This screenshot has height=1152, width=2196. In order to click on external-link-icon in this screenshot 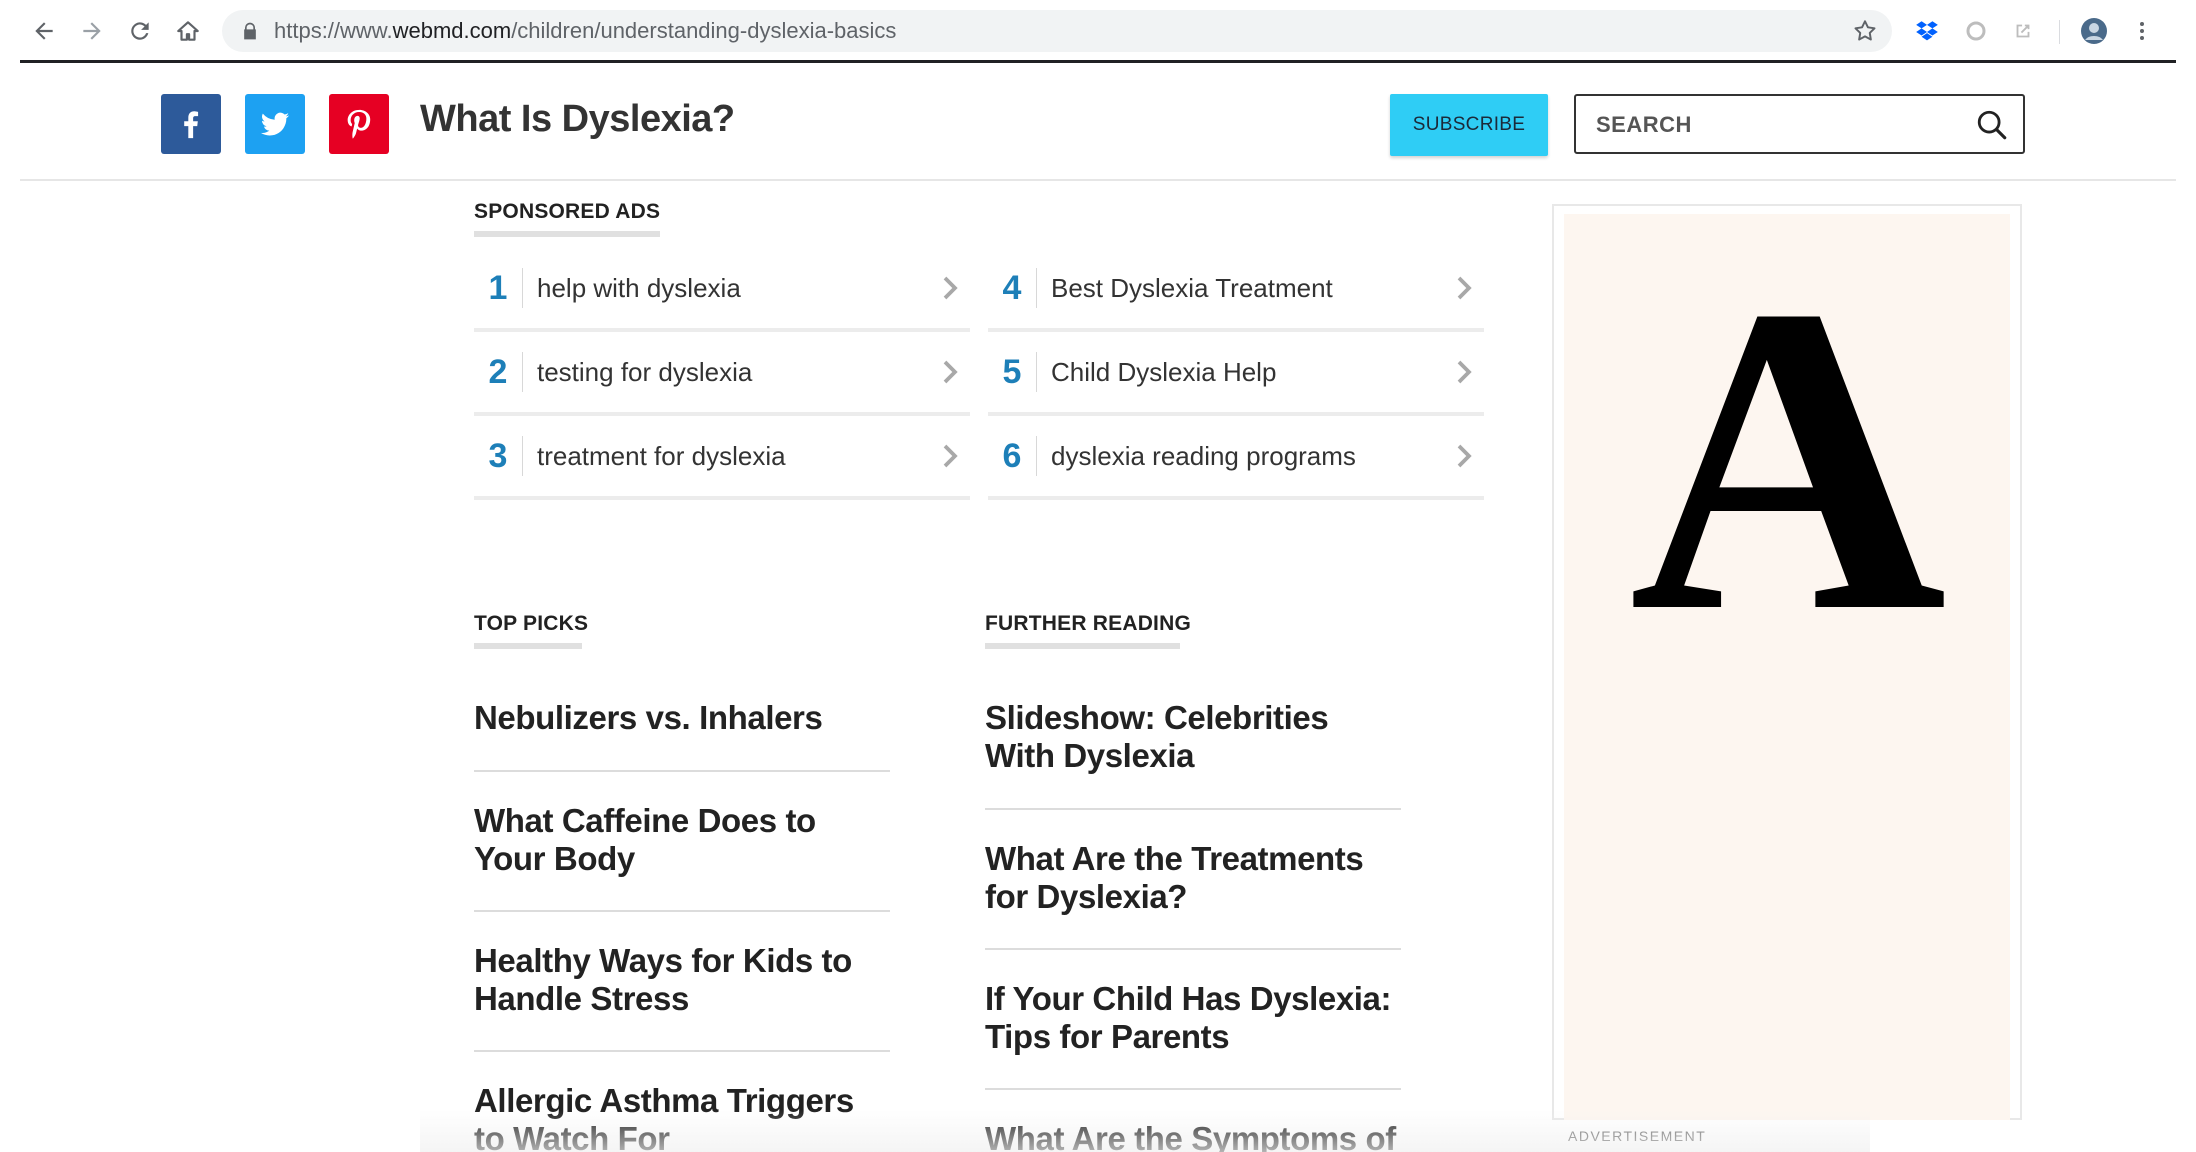, I will do `click(2023, 31)`.